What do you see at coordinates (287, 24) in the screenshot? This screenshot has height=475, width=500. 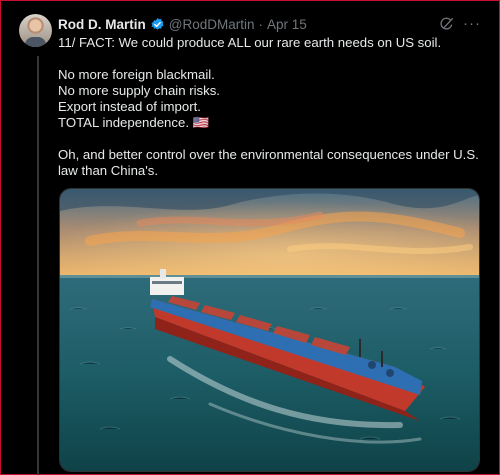 I see `tweet-date: Apr 15` at bounding box center [287, 24].